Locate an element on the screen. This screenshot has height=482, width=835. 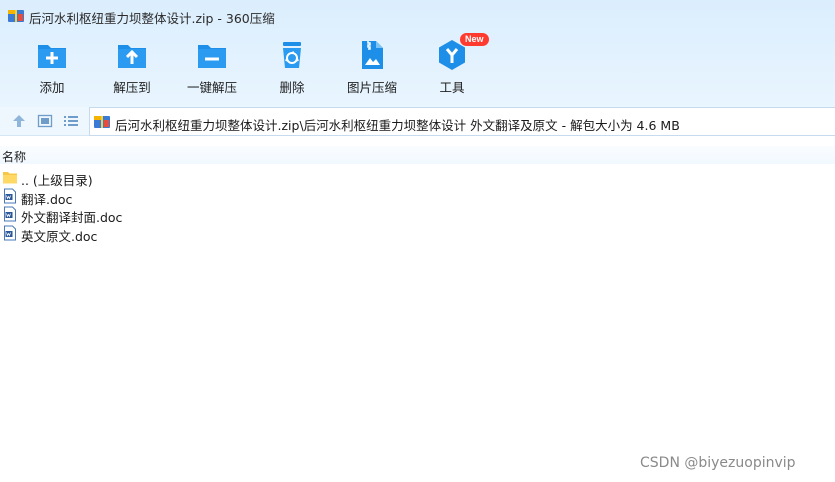
add-button: 添加 is located at coordinates (52, 67).